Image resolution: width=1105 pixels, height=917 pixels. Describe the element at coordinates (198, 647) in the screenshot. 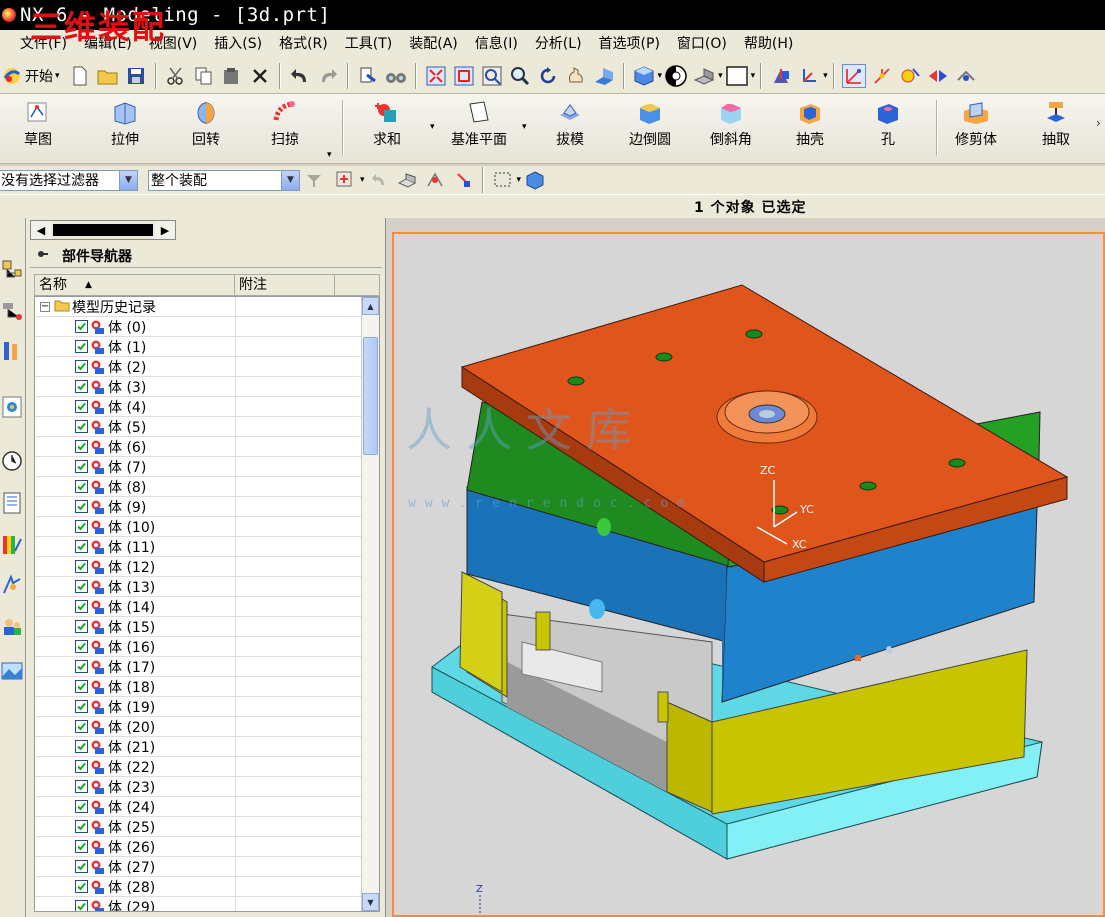

I see `tree-row: 体 (16)` at that location.